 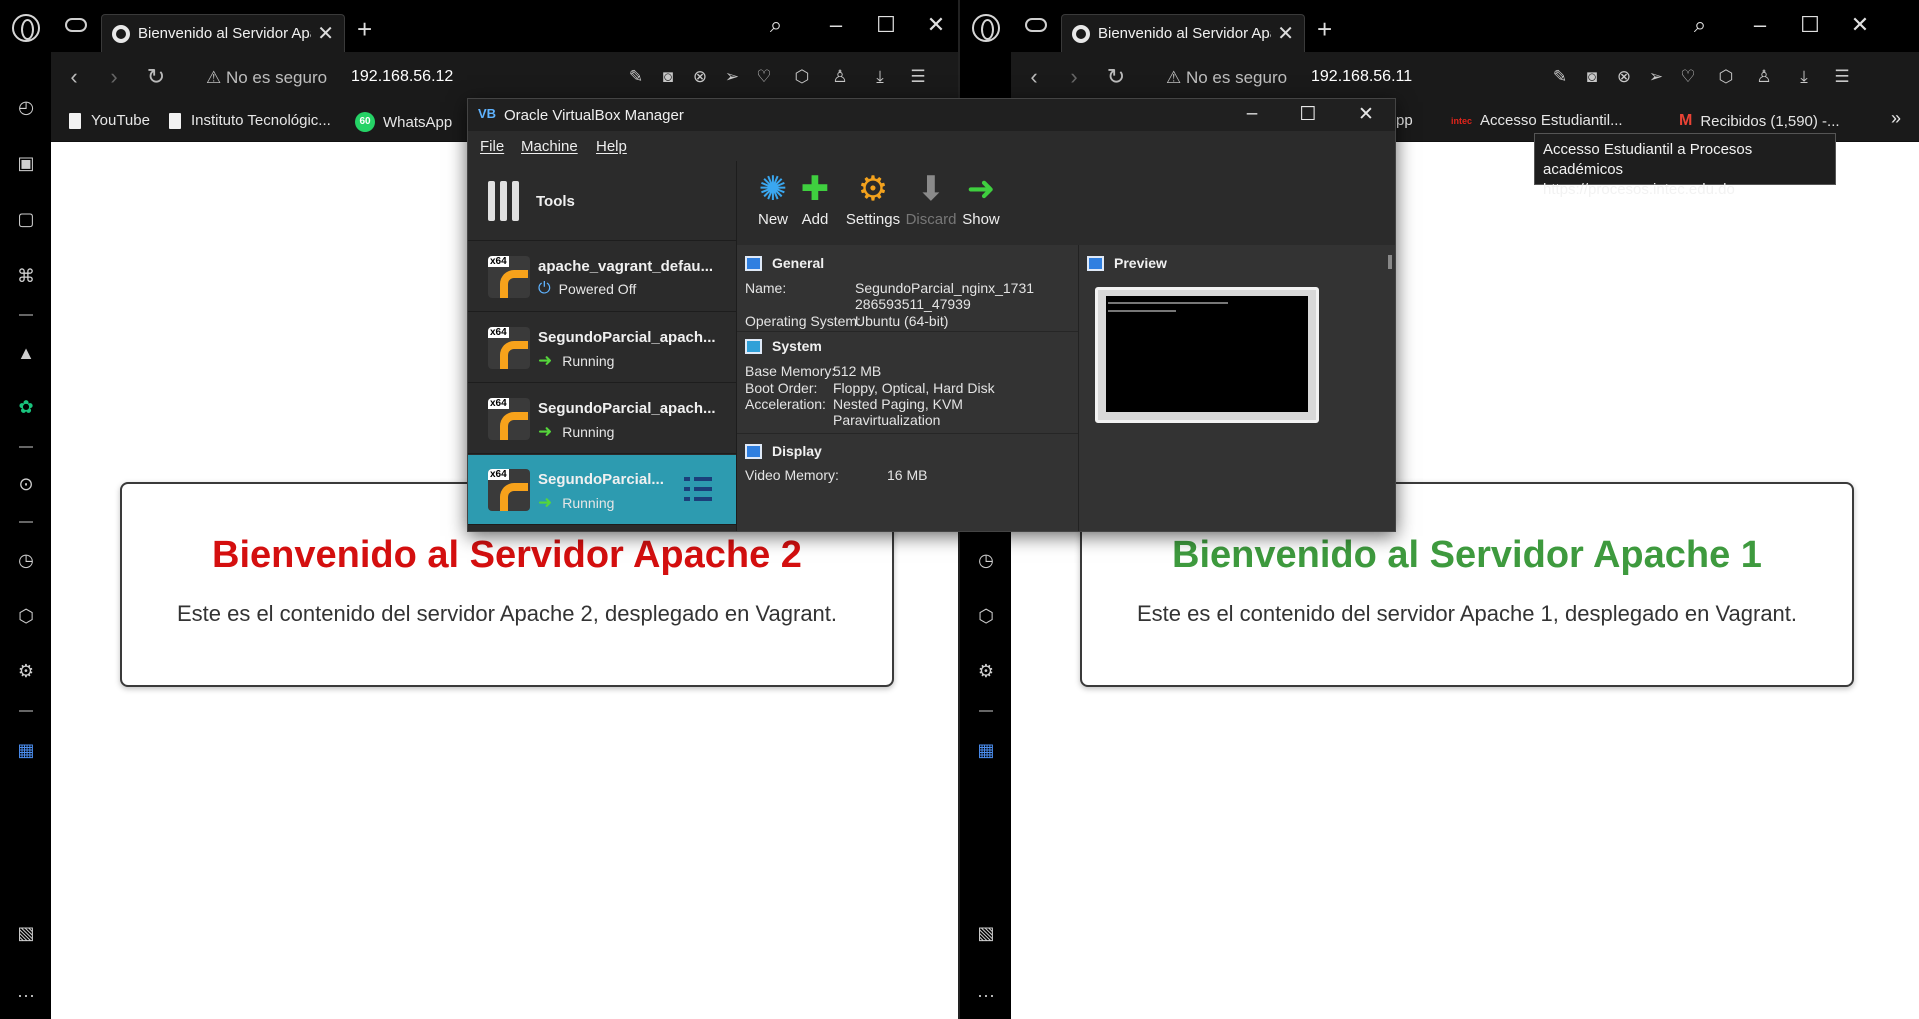 I want to click on vbox-menu-bar: File Machine Help, so click(x=931, y=146).